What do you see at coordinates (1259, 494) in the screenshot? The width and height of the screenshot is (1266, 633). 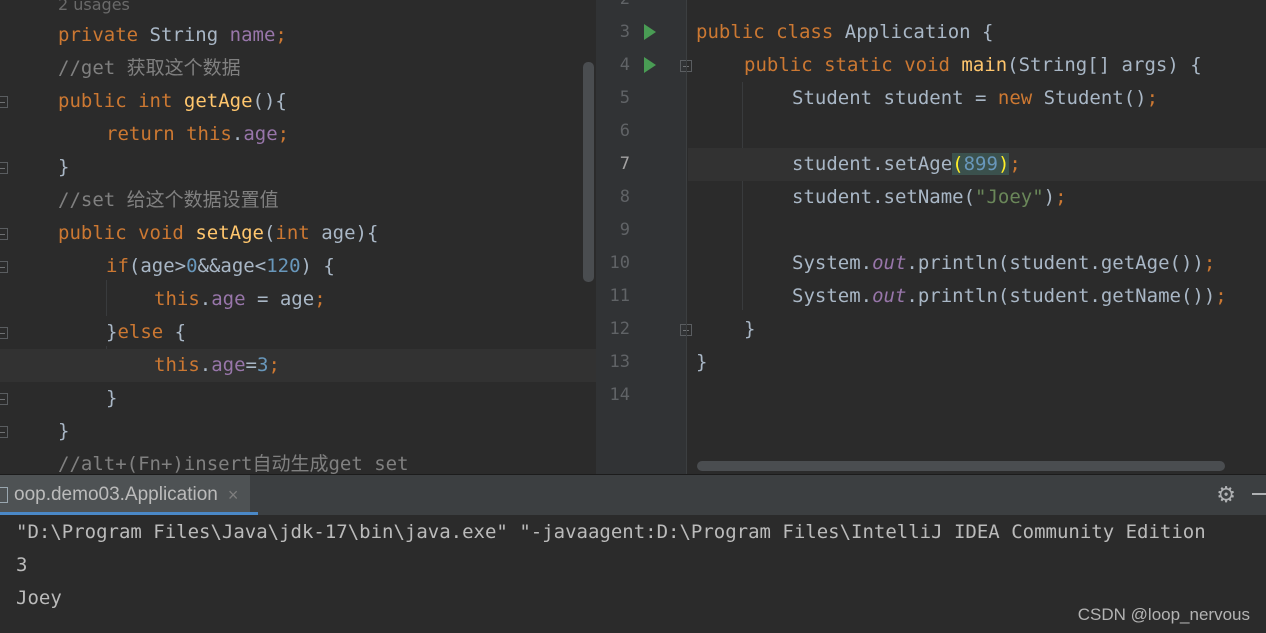 I see `minimize-icon` at bounding box center [1259, 494].